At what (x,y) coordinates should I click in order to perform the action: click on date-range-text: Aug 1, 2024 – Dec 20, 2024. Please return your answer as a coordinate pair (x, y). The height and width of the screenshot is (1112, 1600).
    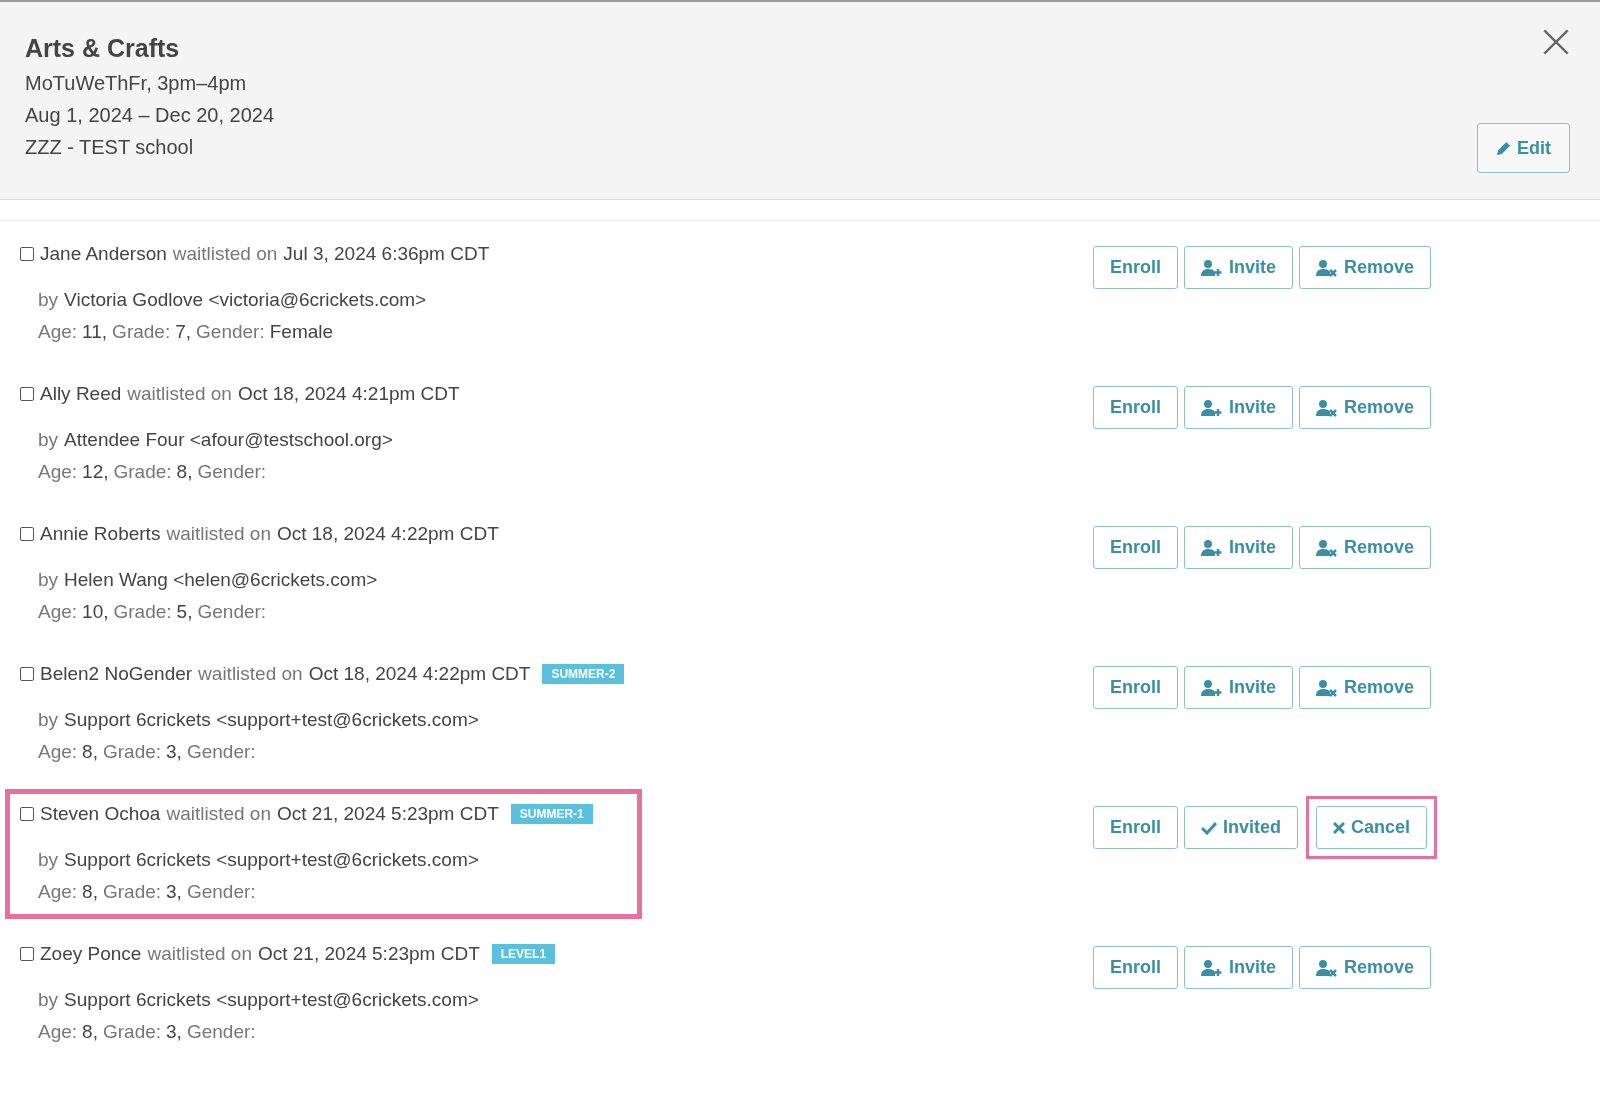
    Looking at the image, I should click on (150, 115).